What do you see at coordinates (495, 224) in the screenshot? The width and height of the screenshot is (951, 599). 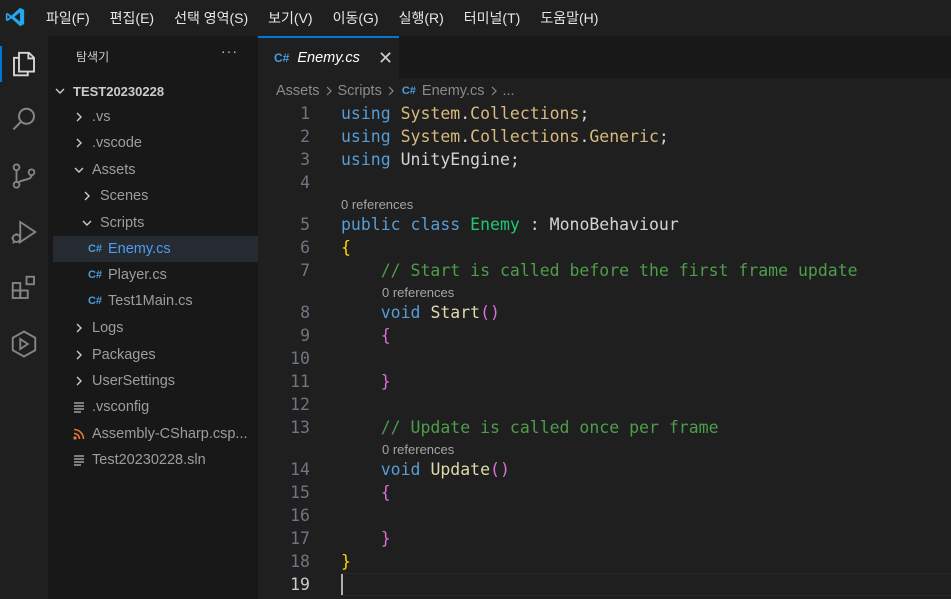 I see `code-token: Enemy` at bounding box center [495, 224].